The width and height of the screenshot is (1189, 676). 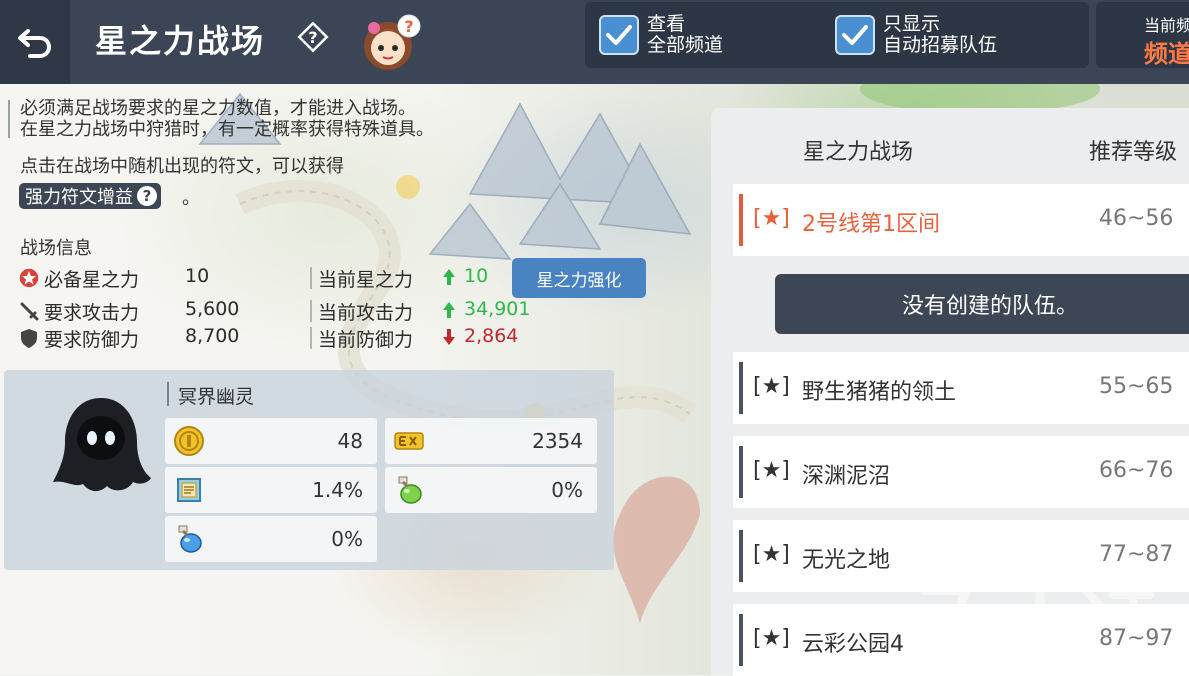 I want to click on question-diamond-icon: ?, so click(x=313, y=37).